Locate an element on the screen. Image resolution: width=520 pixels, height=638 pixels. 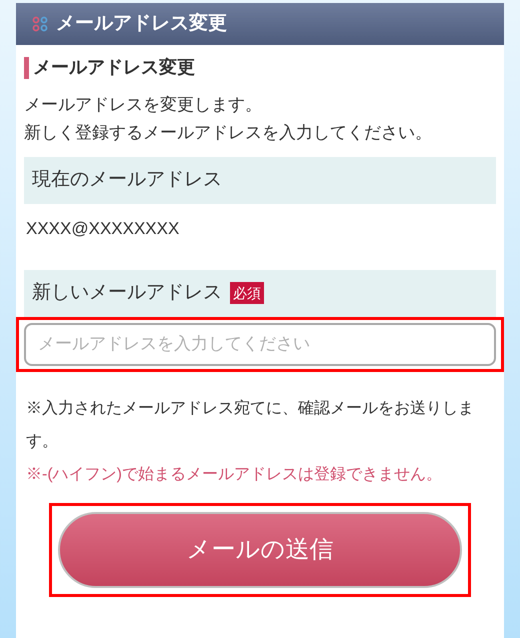
app-logo-icon is located at coordinates (40, 24).